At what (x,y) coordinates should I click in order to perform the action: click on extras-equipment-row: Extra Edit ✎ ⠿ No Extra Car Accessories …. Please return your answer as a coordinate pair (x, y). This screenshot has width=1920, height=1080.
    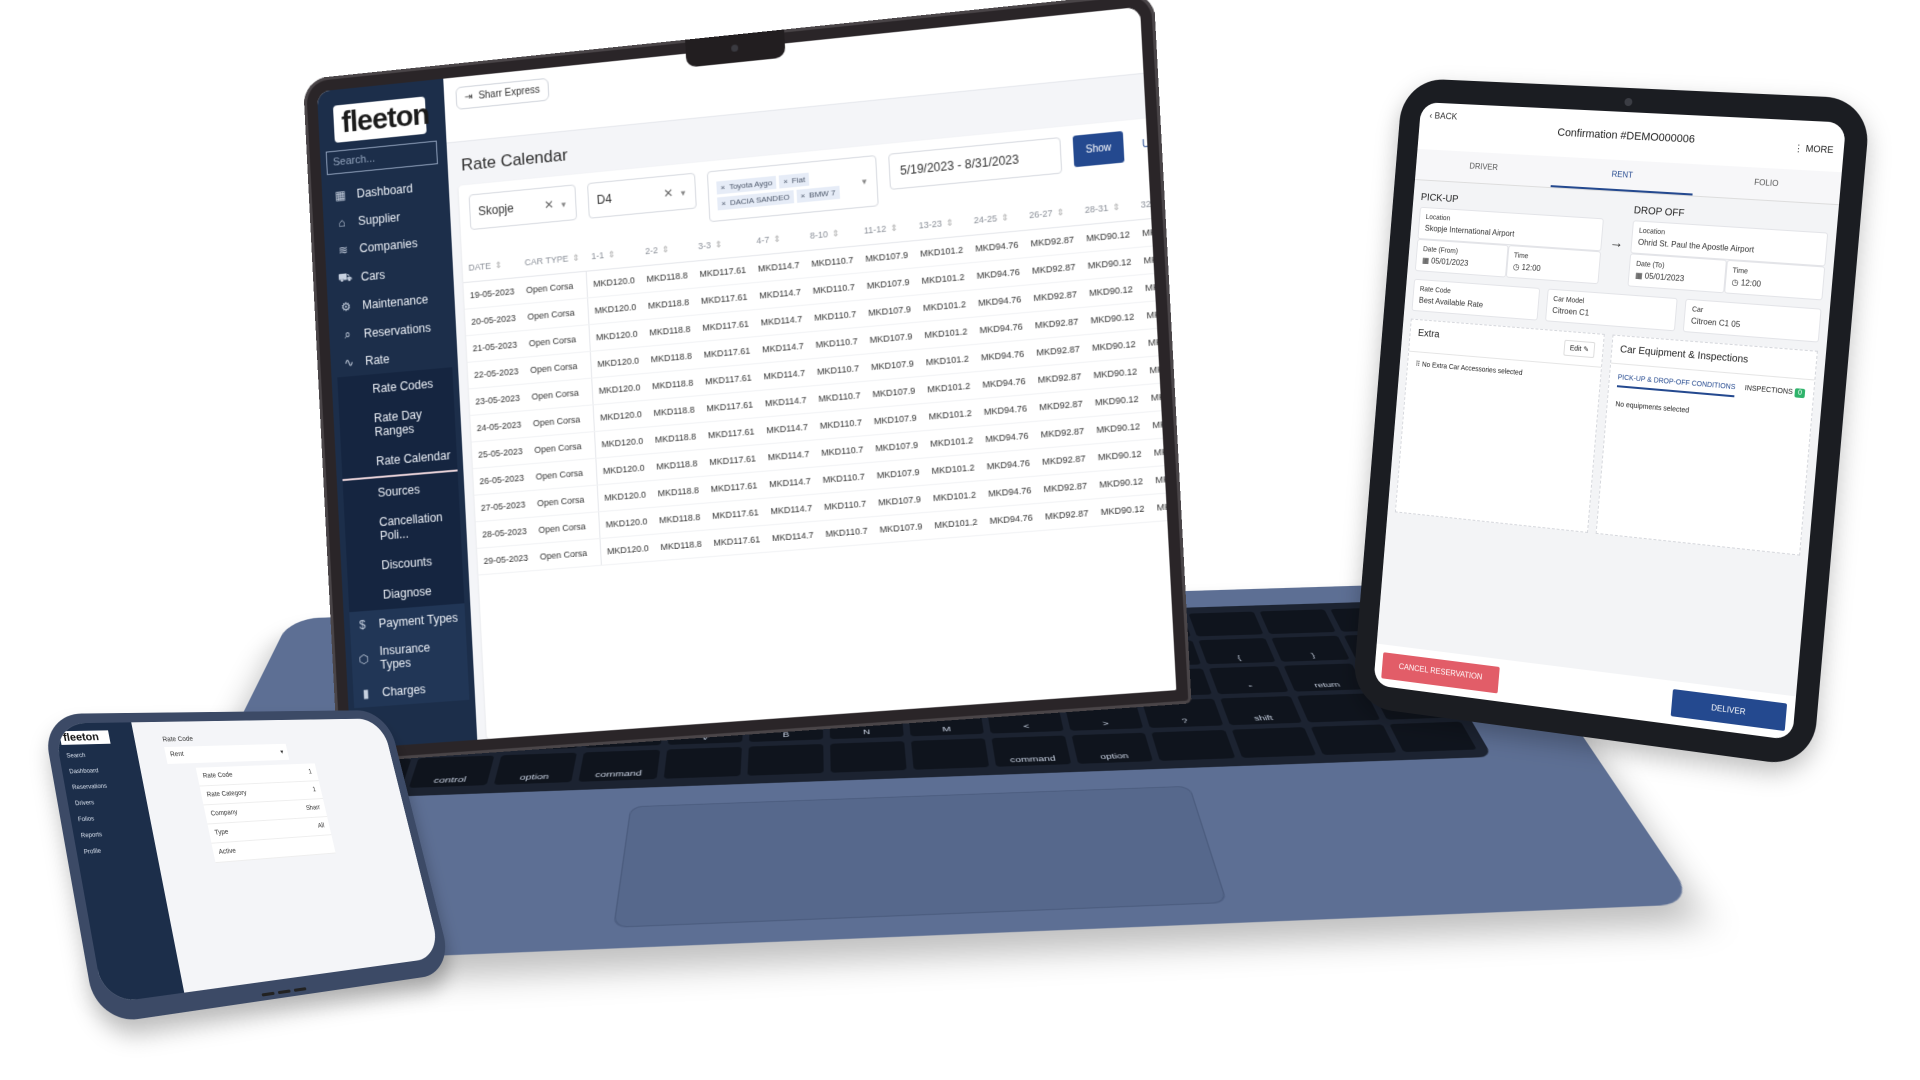
    Looking at the image, I should click on (1607, 433).